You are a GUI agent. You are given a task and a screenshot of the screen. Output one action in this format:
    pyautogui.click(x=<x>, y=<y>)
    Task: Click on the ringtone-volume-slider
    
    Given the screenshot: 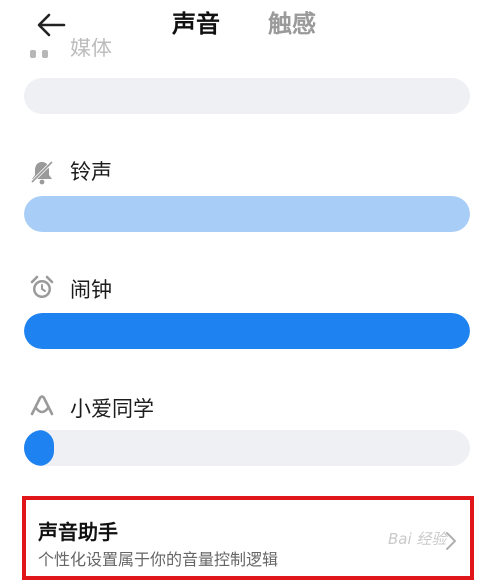 What is the action you would take?
    pyautogui.click(x=247, y=214)
    